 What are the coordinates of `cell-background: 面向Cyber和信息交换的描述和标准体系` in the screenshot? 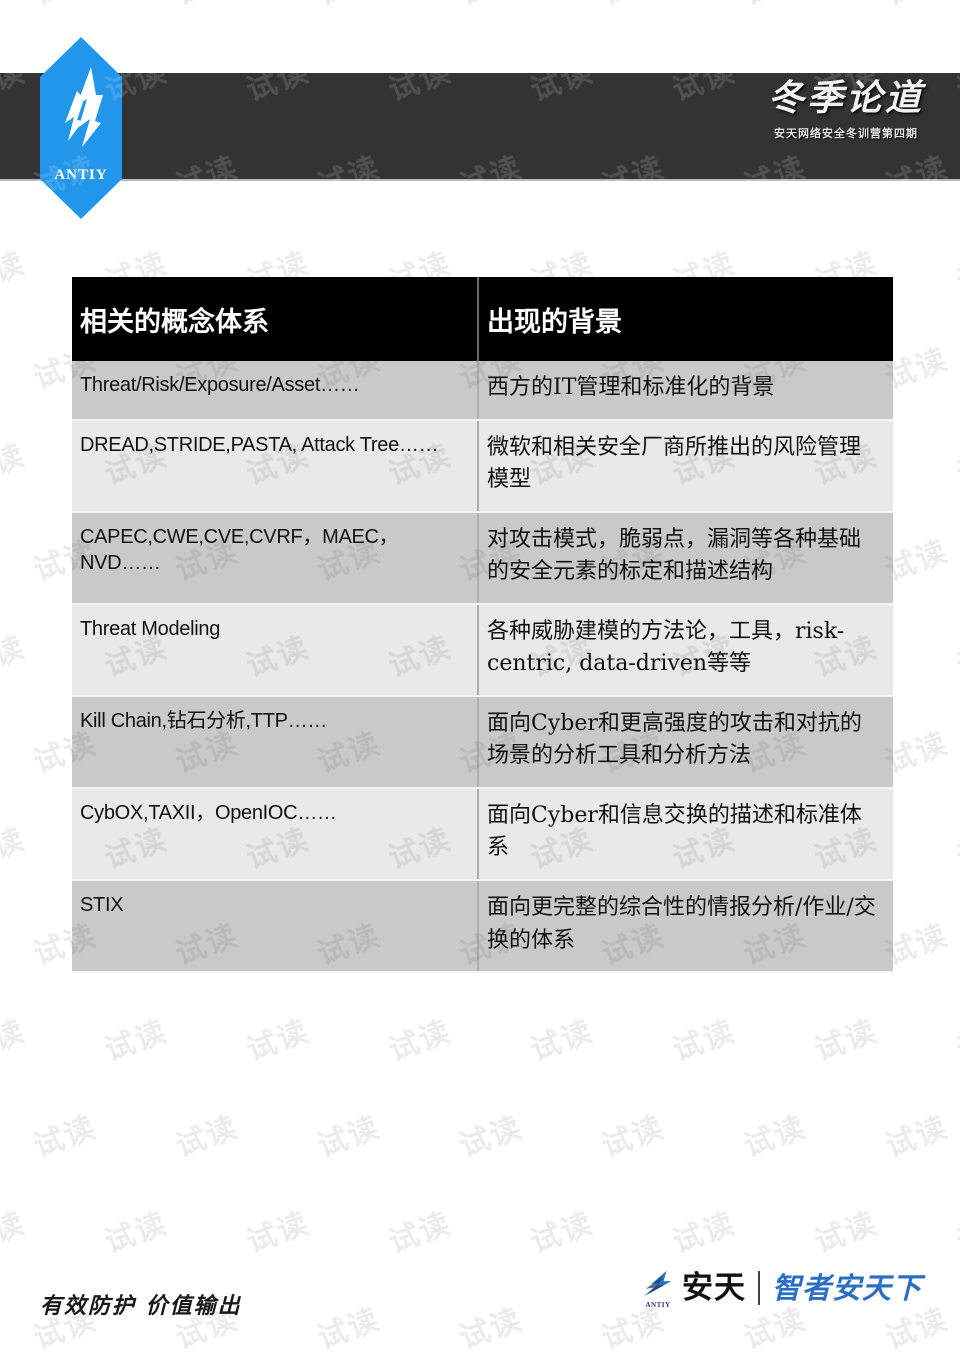 It's located at (685, 834).